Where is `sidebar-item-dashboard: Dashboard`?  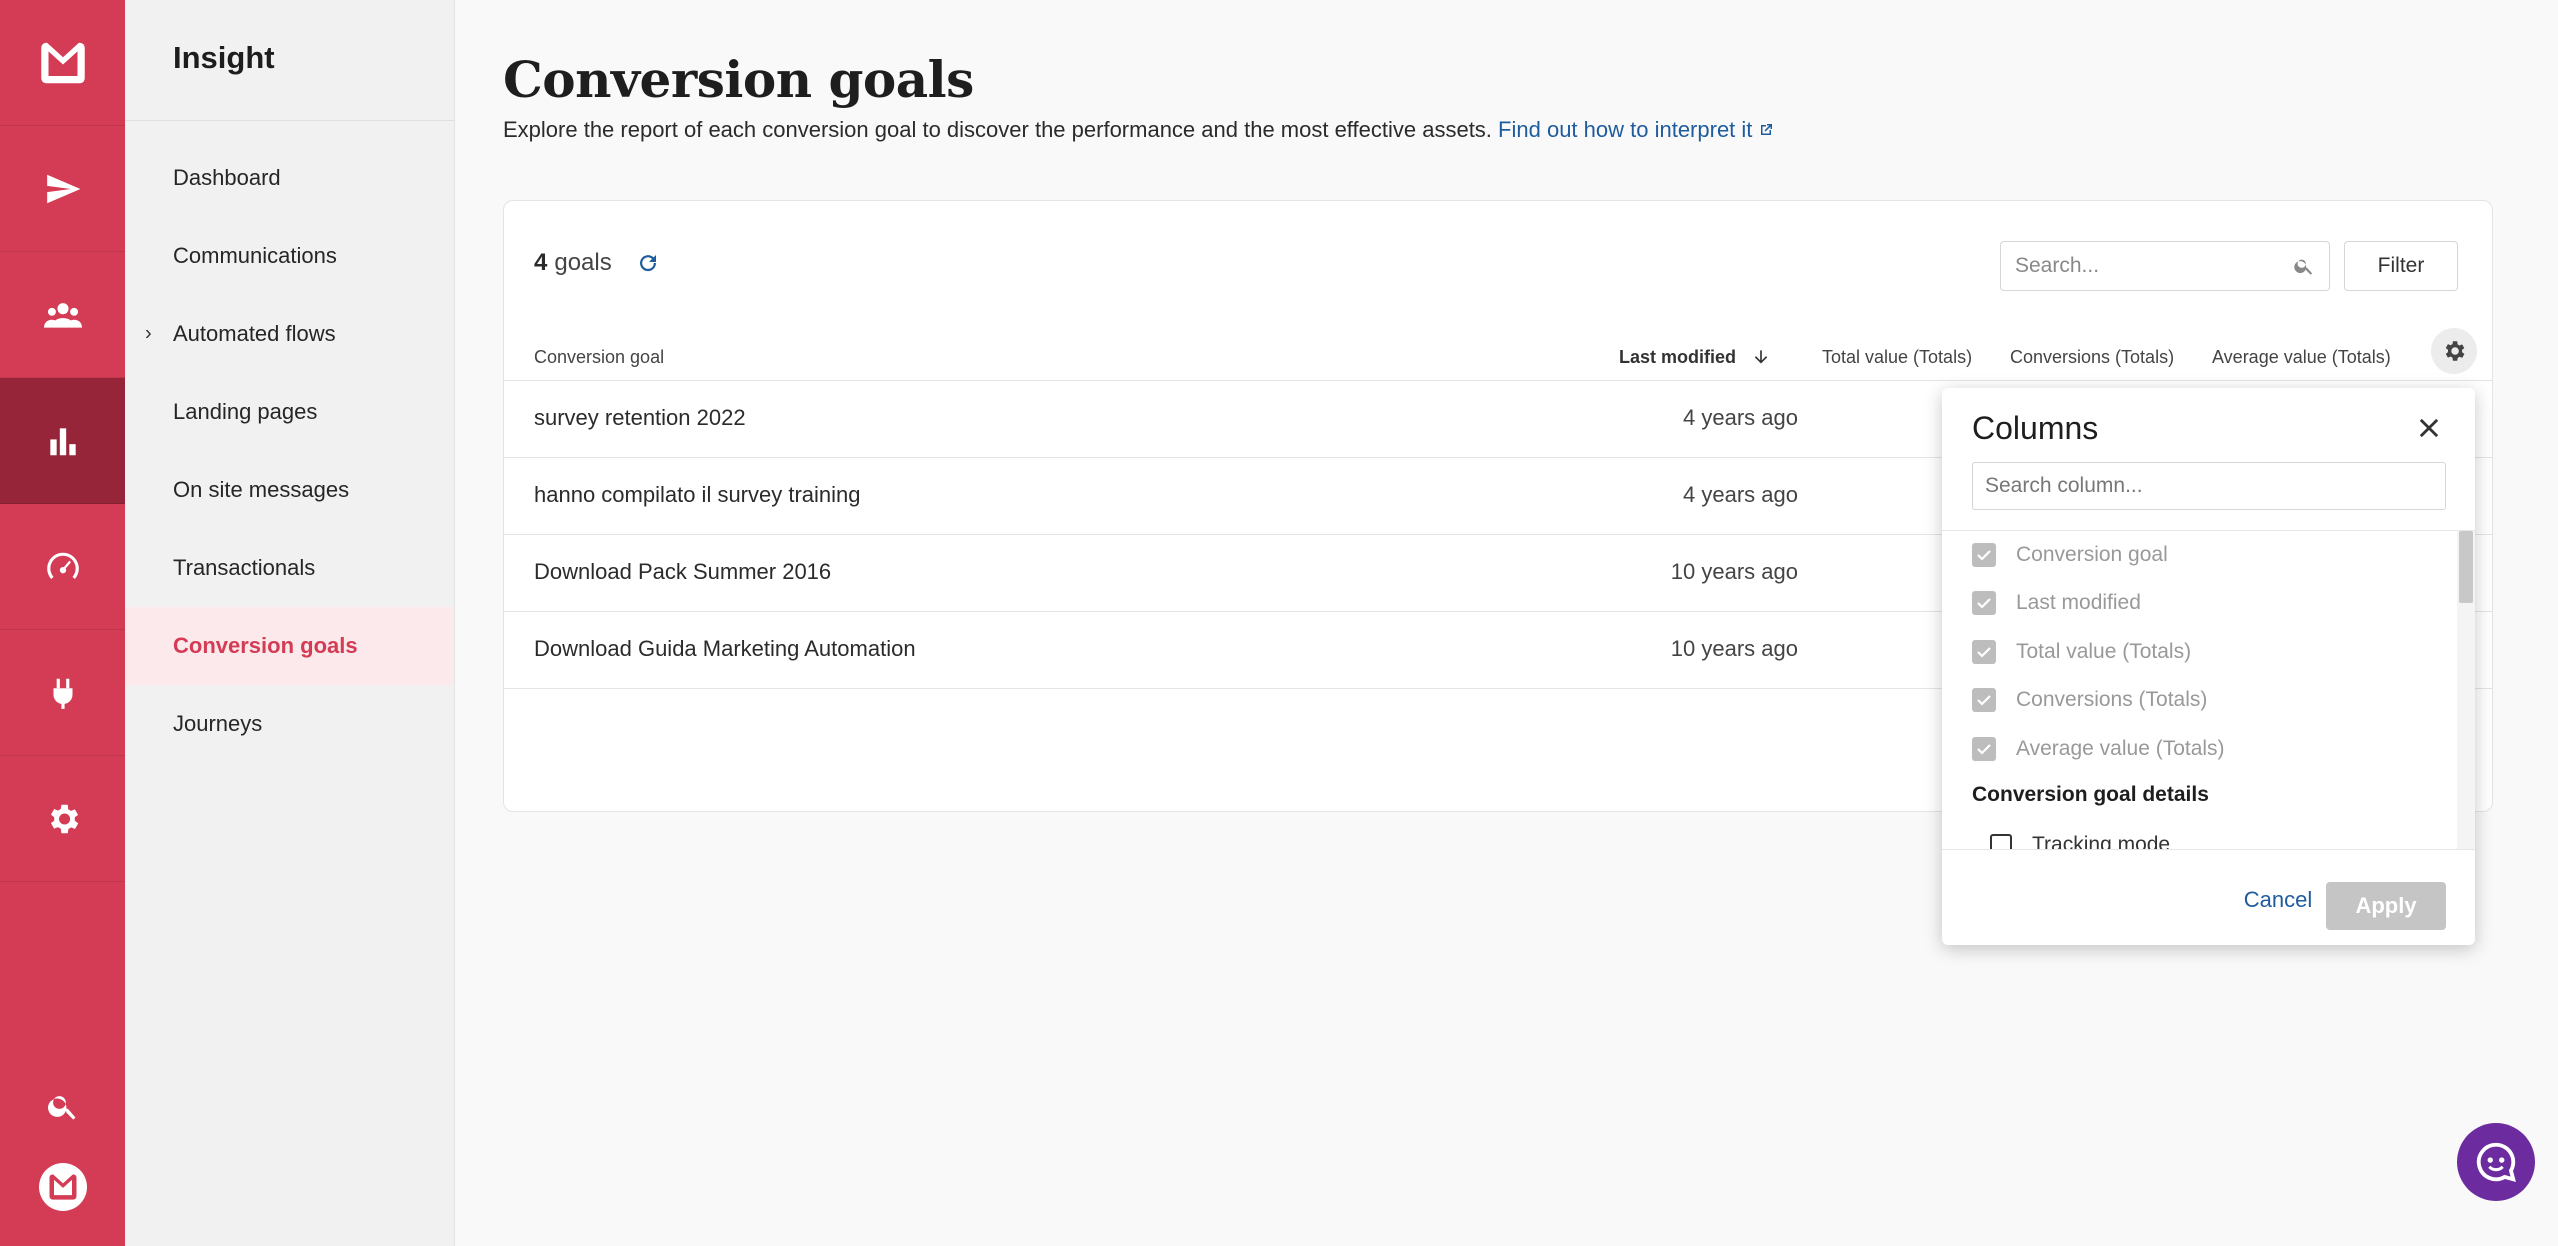 sidebar-item-dashboard: Dashboard is located at coordinates (289, 178).